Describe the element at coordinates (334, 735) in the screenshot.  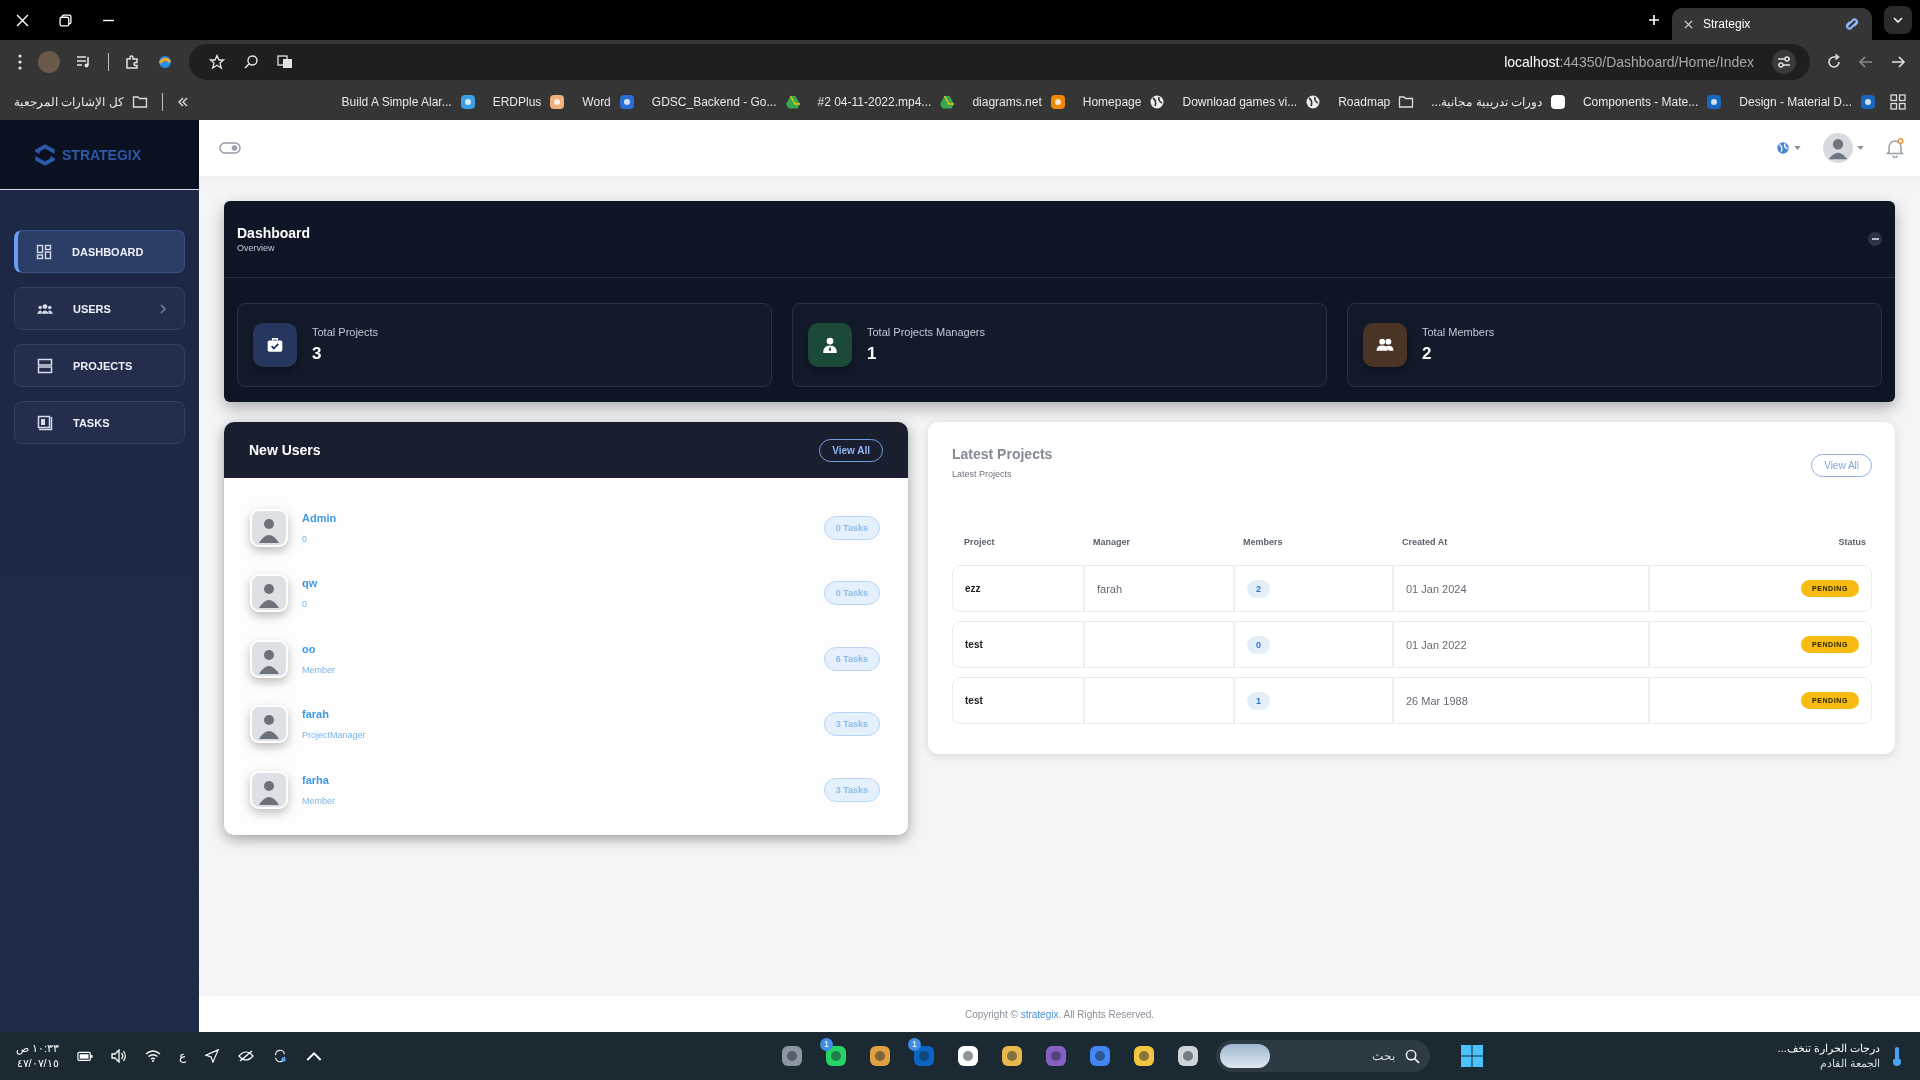
I see `user-role: ProjectManager` at that location.